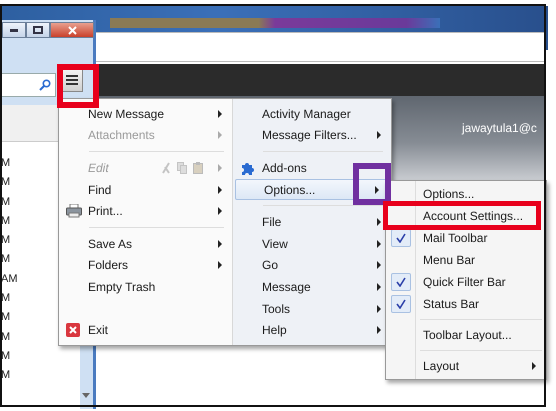 This screenshot has height=411, width=556. Describe the element at coordinates (145, 189) in the screenshot. I see `menu-item: Find` at that location.